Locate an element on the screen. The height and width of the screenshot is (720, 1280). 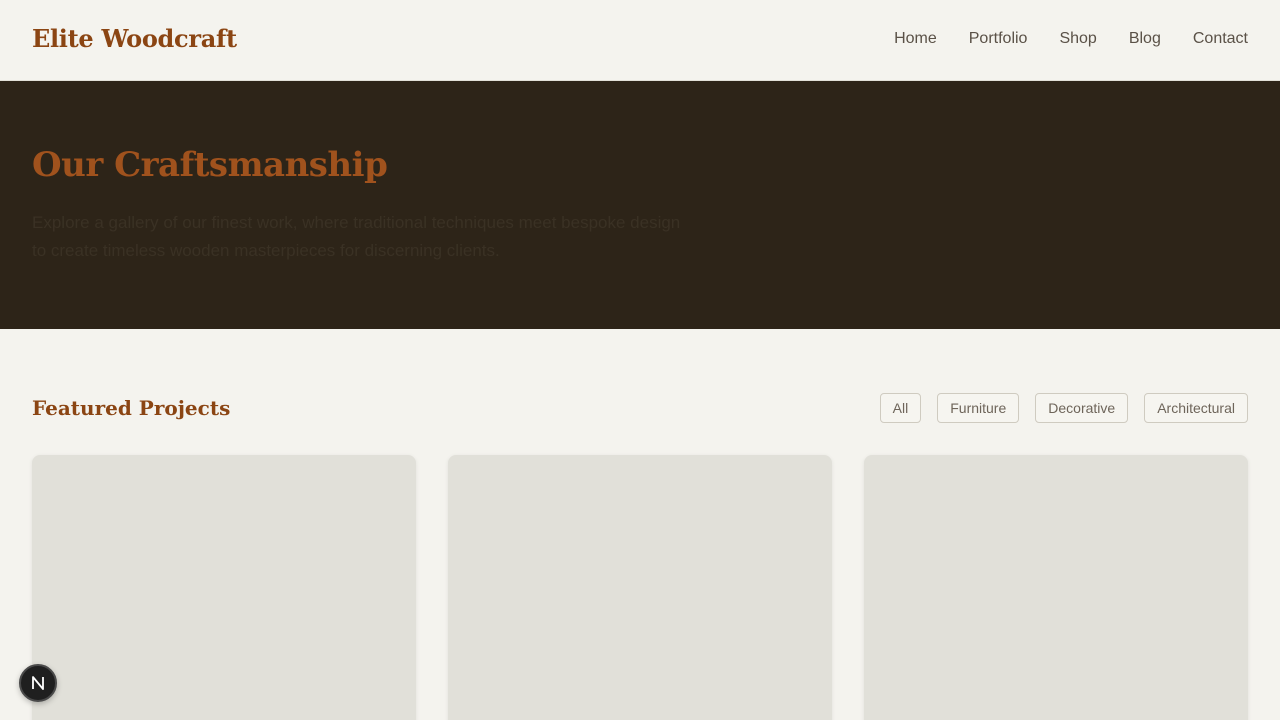
filter-furniture-button: Furniture is located at coordinates (978, 408).